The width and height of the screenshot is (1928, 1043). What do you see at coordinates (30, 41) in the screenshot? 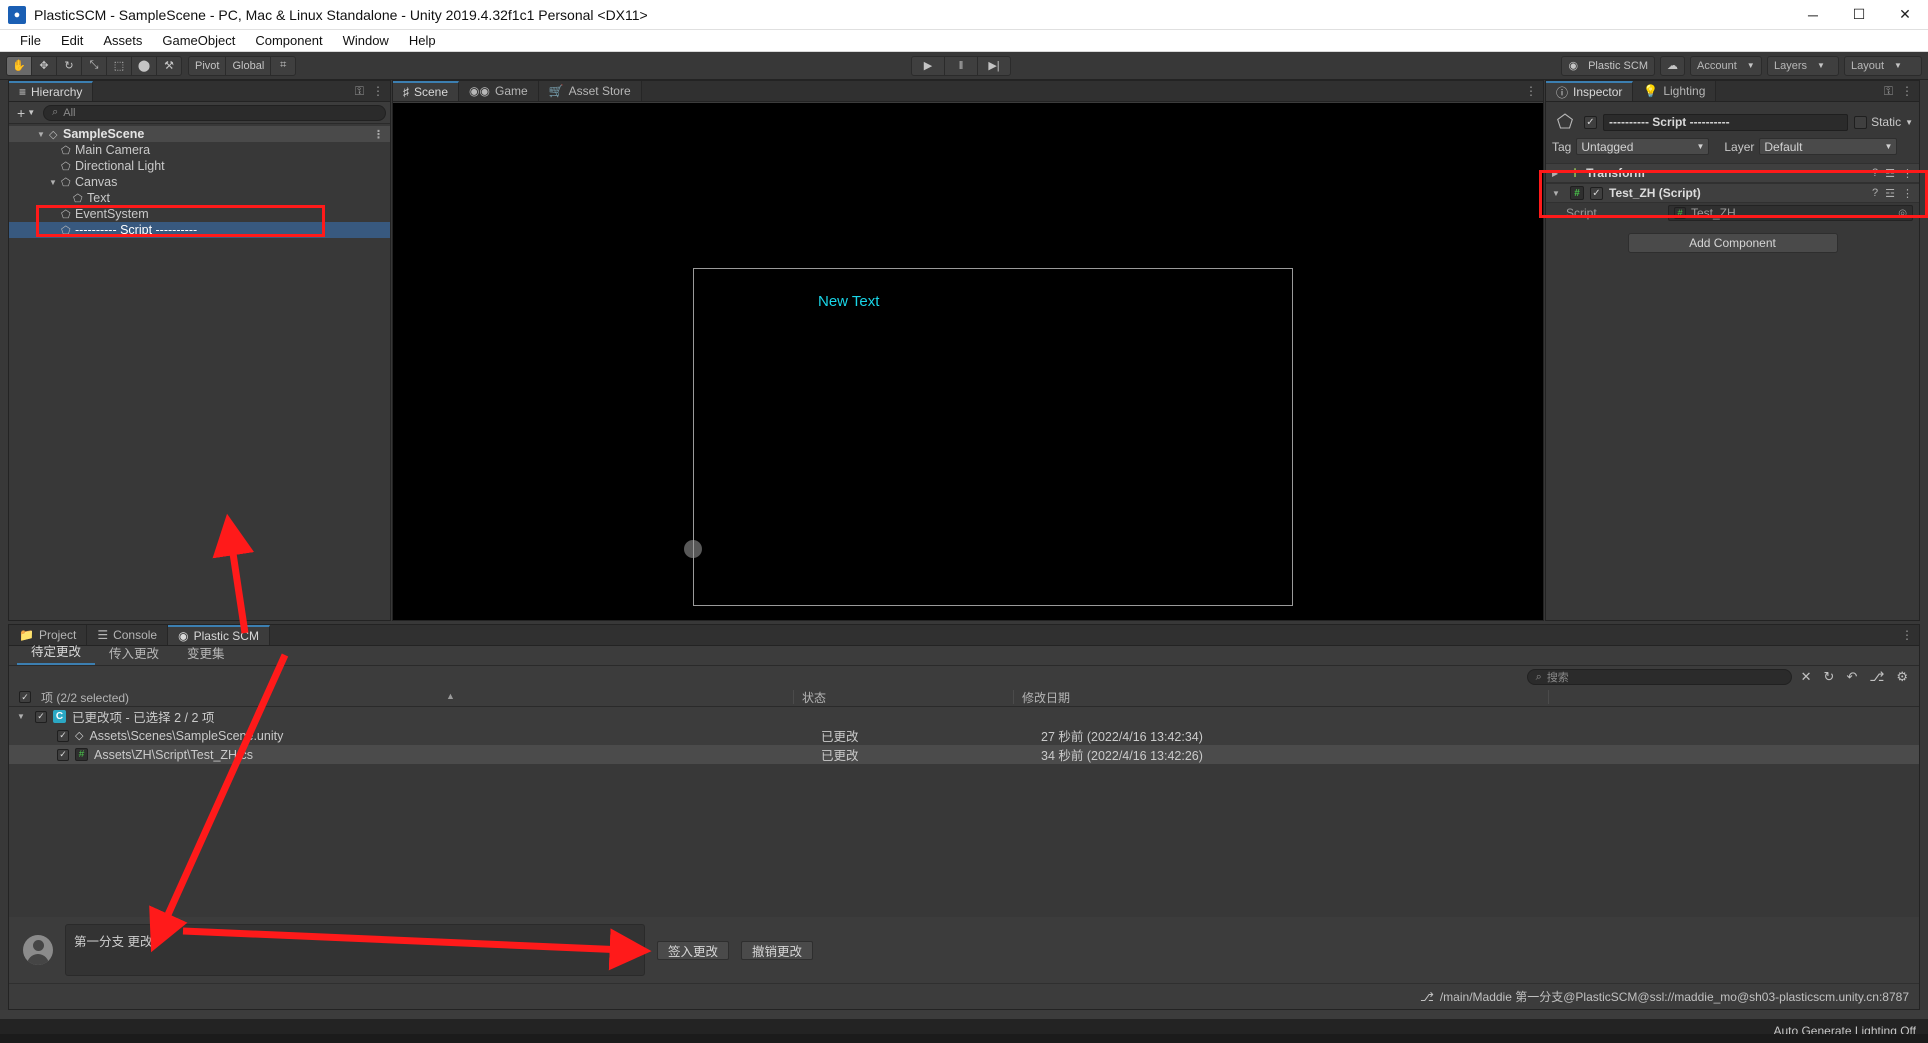
I see `menu-file: File` at bounding box center [30, 41].